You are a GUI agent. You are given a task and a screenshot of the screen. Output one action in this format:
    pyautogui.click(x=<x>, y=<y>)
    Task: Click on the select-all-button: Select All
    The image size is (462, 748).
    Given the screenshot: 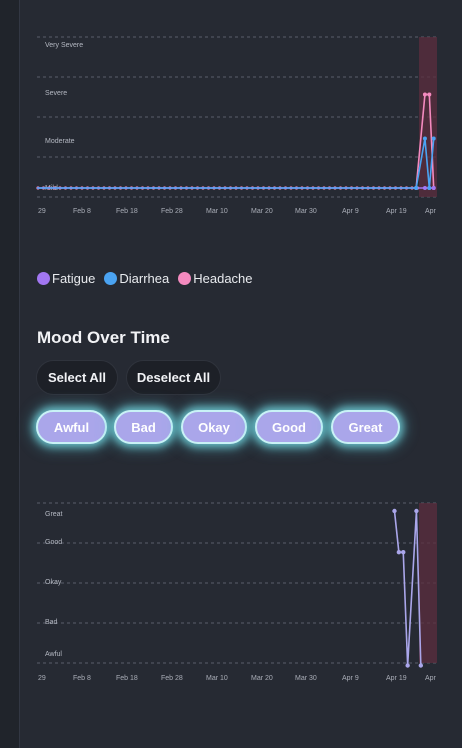 What is the action you would take?
    pyautogui.click(x=77, y=377)
    